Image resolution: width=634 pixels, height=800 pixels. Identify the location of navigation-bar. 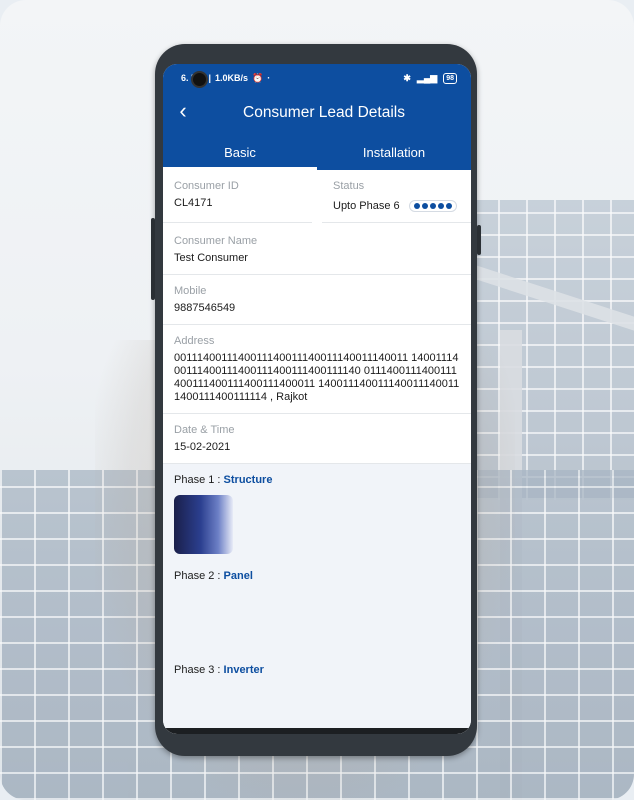
(317, 731).